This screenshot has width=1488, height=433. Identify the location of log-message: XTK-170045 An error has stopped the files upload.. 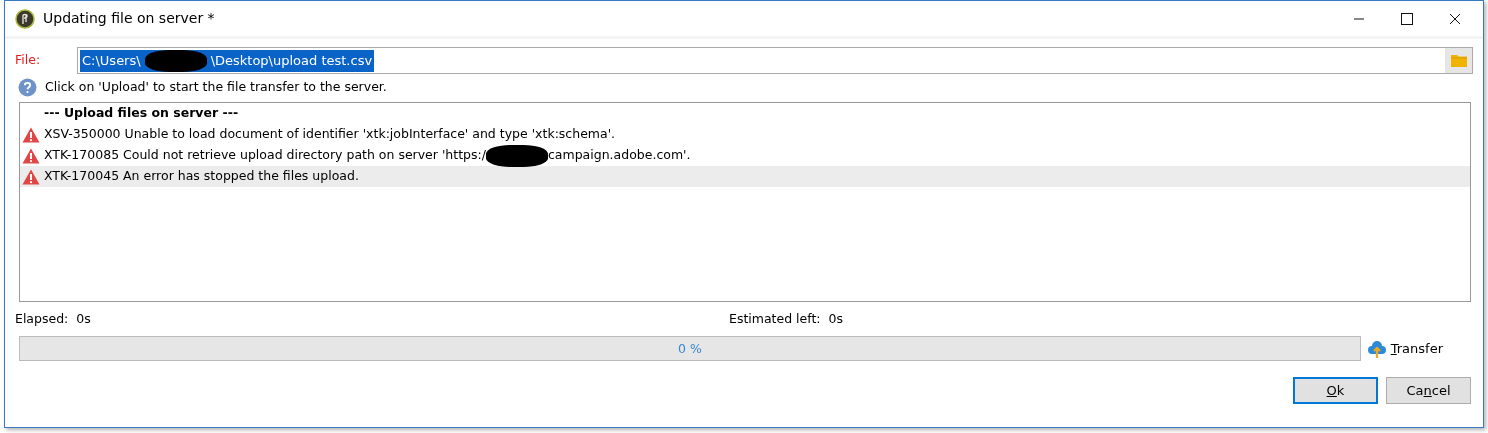
(201, 176).